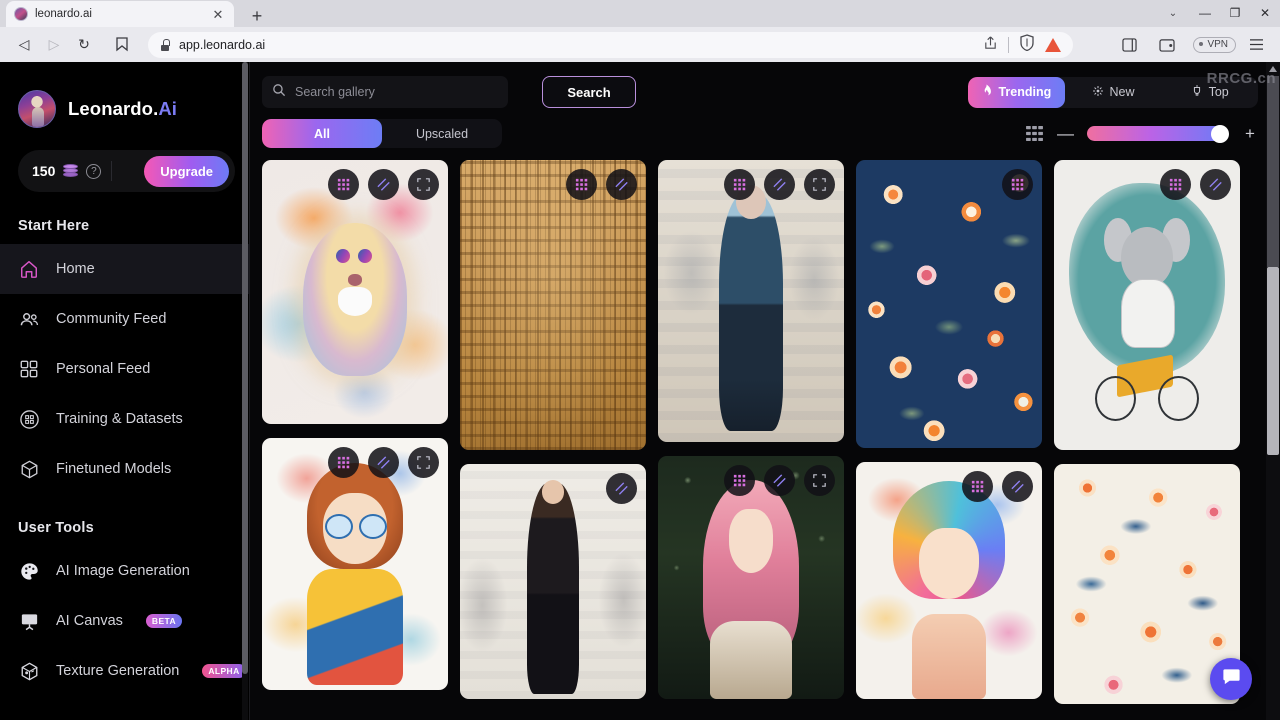 This screenshot has height=720, width=1280. I want to click on sidebar-item-label: Texture Generation, so click(118, 671).